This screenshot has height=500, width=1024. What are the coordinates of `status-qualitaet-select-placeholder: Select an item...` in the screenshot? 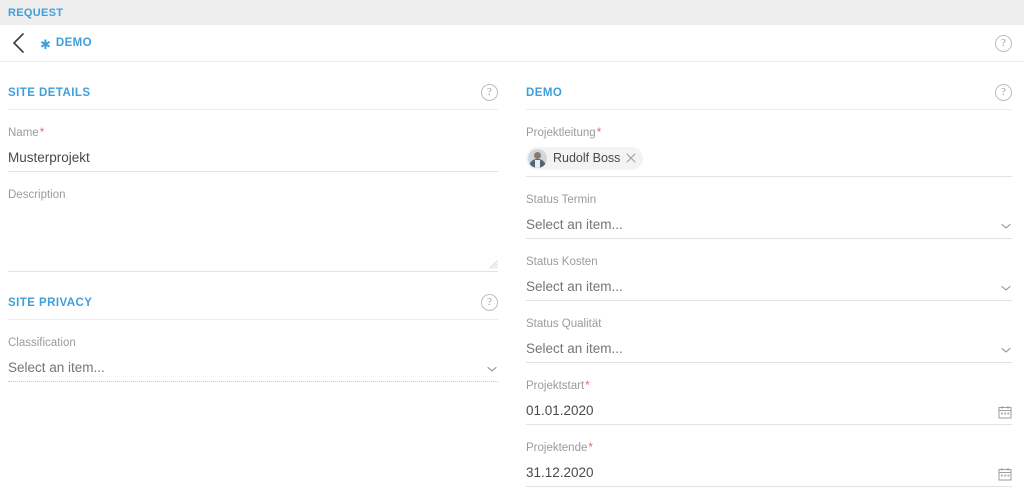 It's located at (574, 348).